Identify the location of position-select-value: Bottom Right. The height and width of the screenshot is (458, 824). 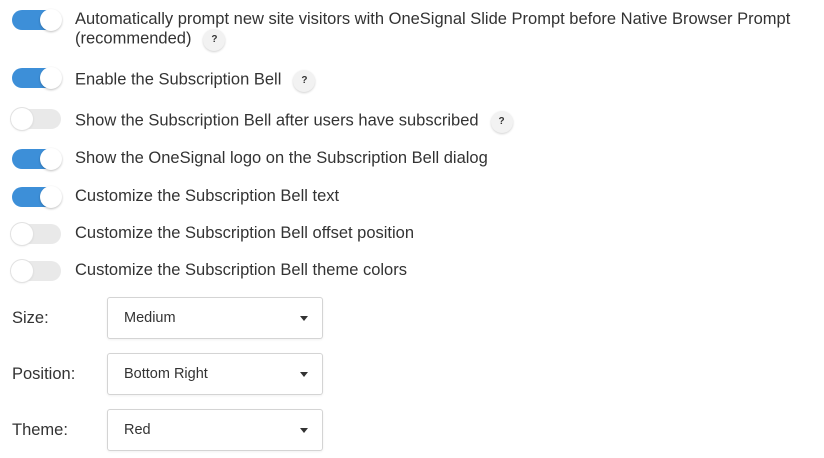
(166, 374).